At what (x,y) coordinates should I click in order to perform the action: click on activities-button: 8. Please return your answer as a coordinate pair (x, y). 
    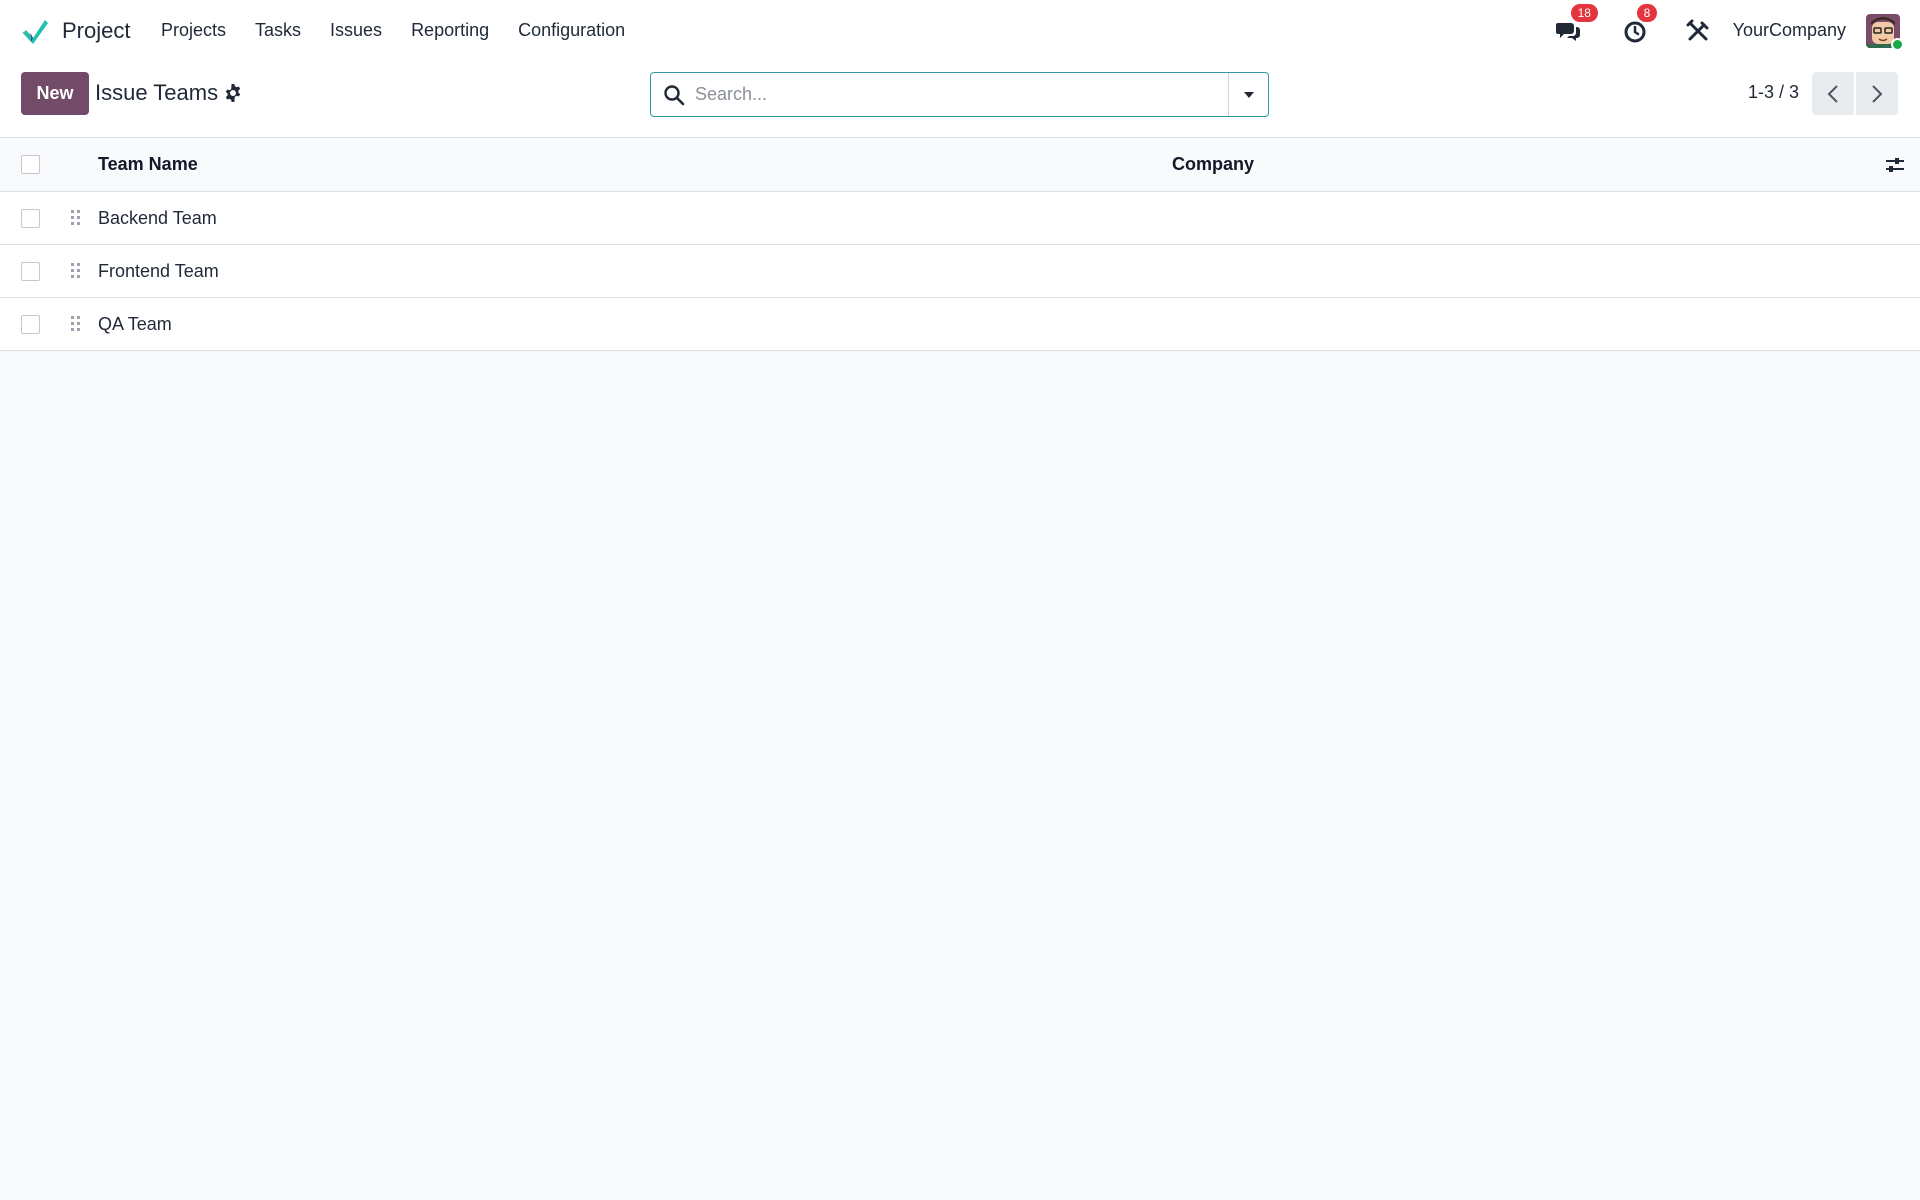
    Looking at the image, I should click on (1640, 23).